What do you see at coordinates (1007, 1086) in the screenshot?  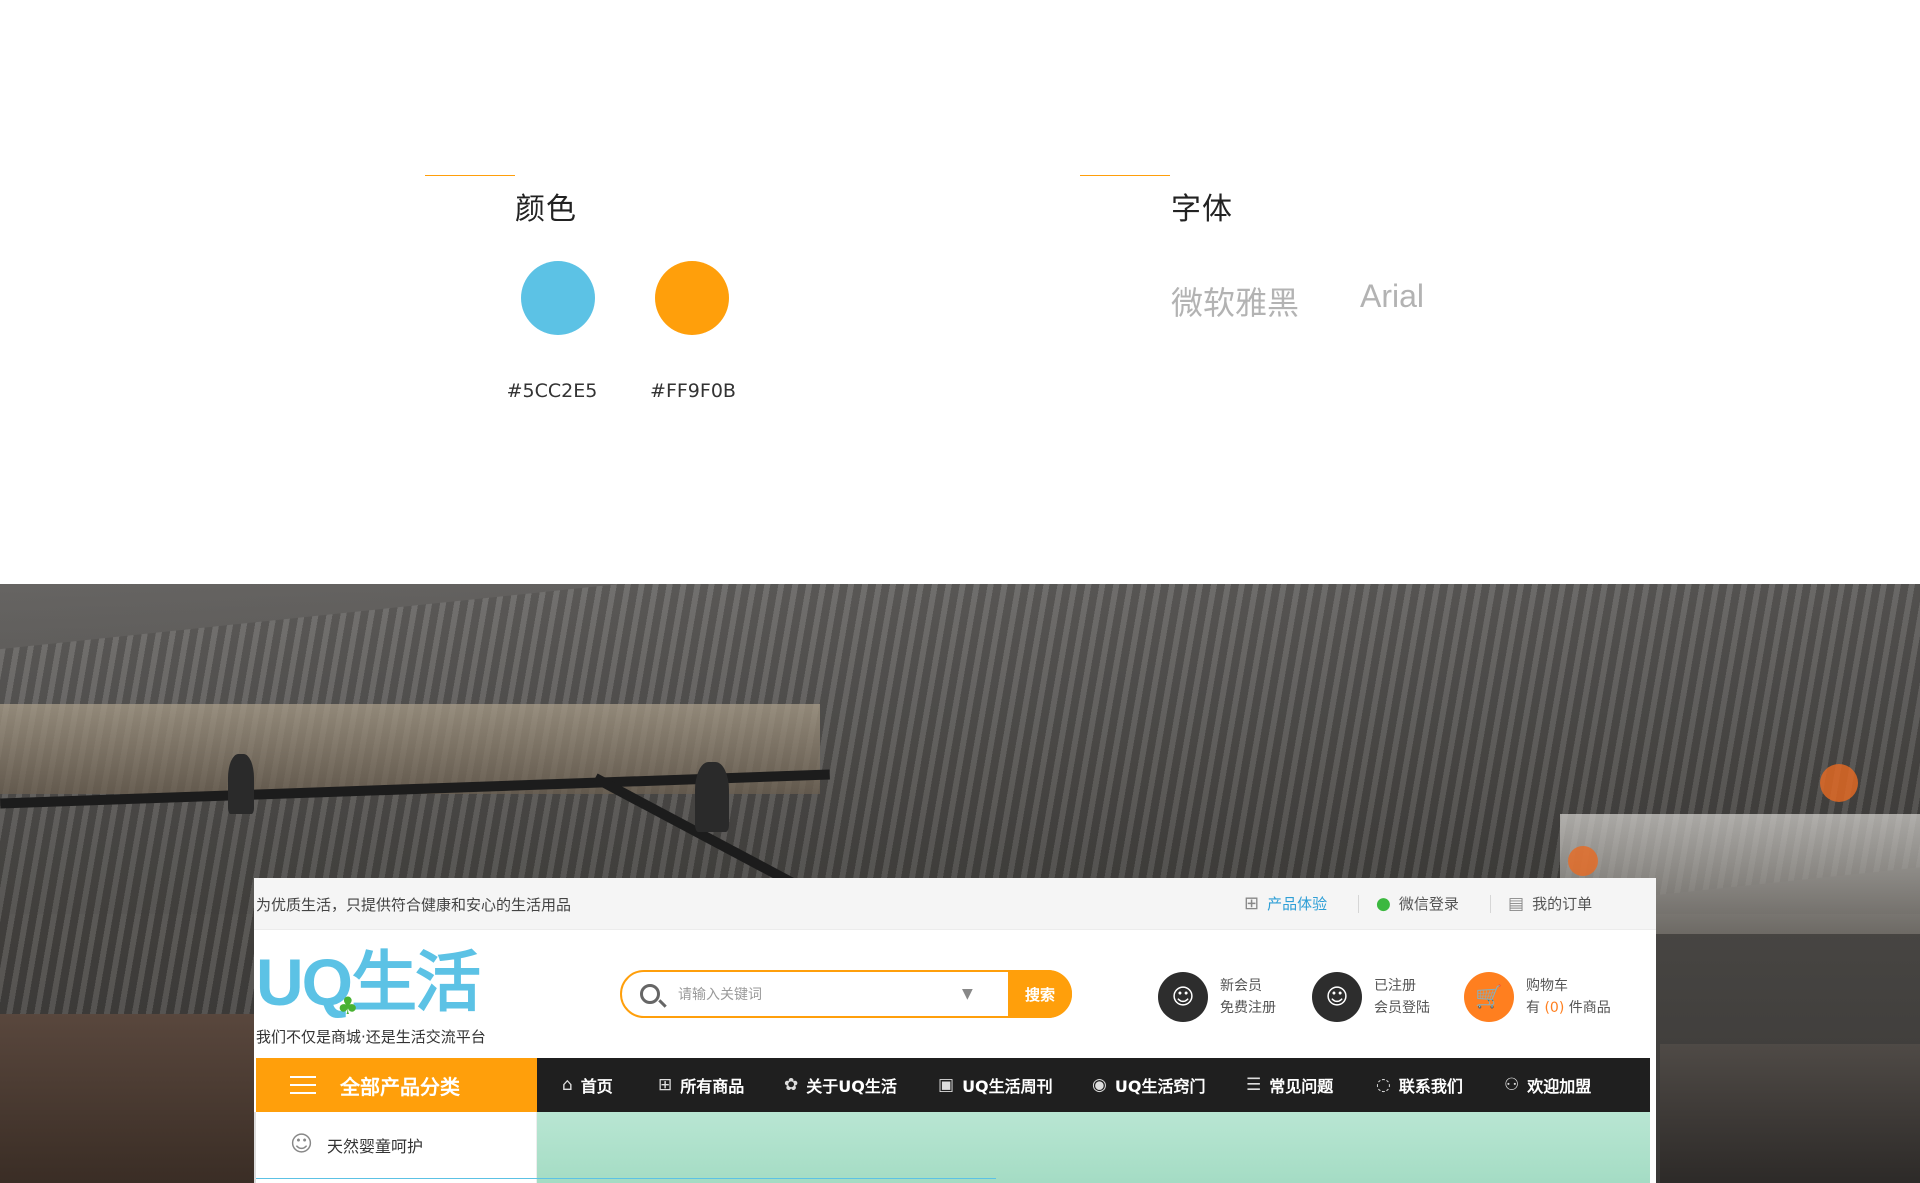 I see `nav-label: UQ生活周刊` at bounding box center [1007, 1086].